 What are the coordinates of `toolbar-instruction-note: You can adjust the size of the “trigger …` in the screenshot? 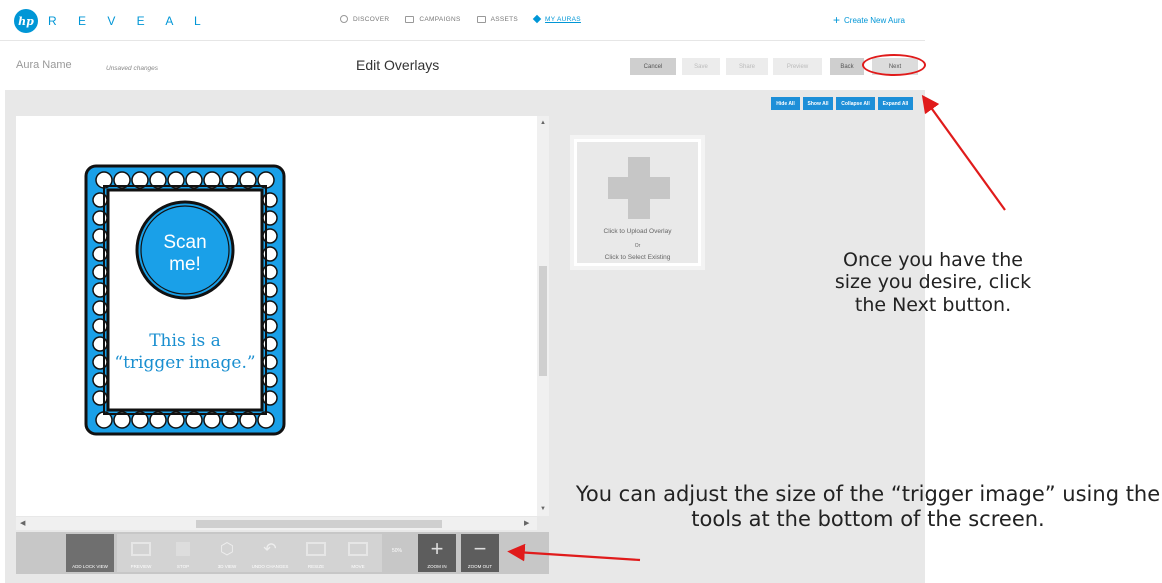 It's located at (868, 506).